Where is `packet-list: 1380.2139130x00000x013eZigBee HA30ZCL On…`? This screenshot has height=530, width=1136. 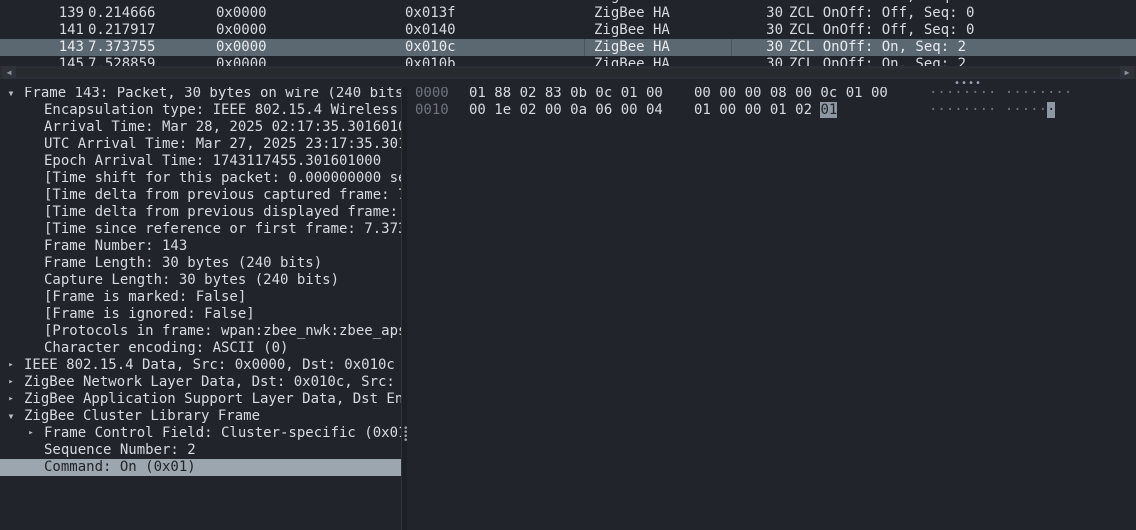
packet-list: 1380.2139130x00000x013eZigBee HA30ZCL On… is located at coordinates (568, 33).